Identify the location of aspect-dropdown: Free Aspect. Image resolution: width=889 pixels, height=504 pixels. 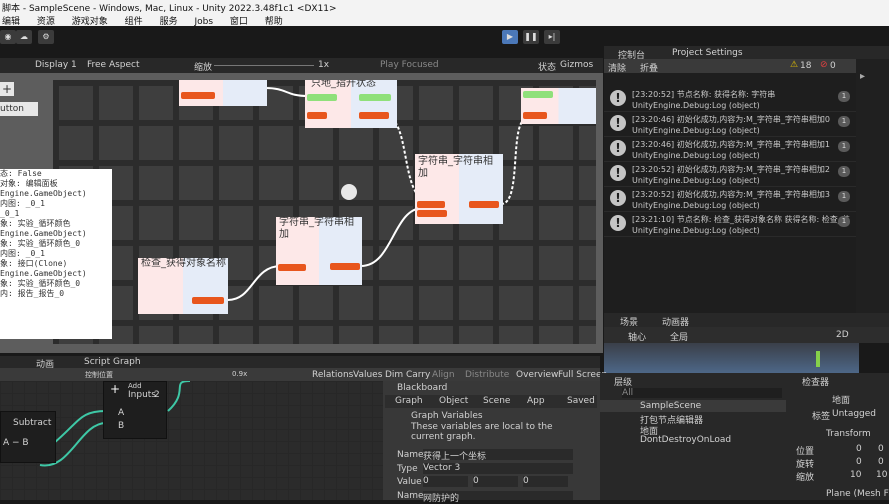
(113, 65).